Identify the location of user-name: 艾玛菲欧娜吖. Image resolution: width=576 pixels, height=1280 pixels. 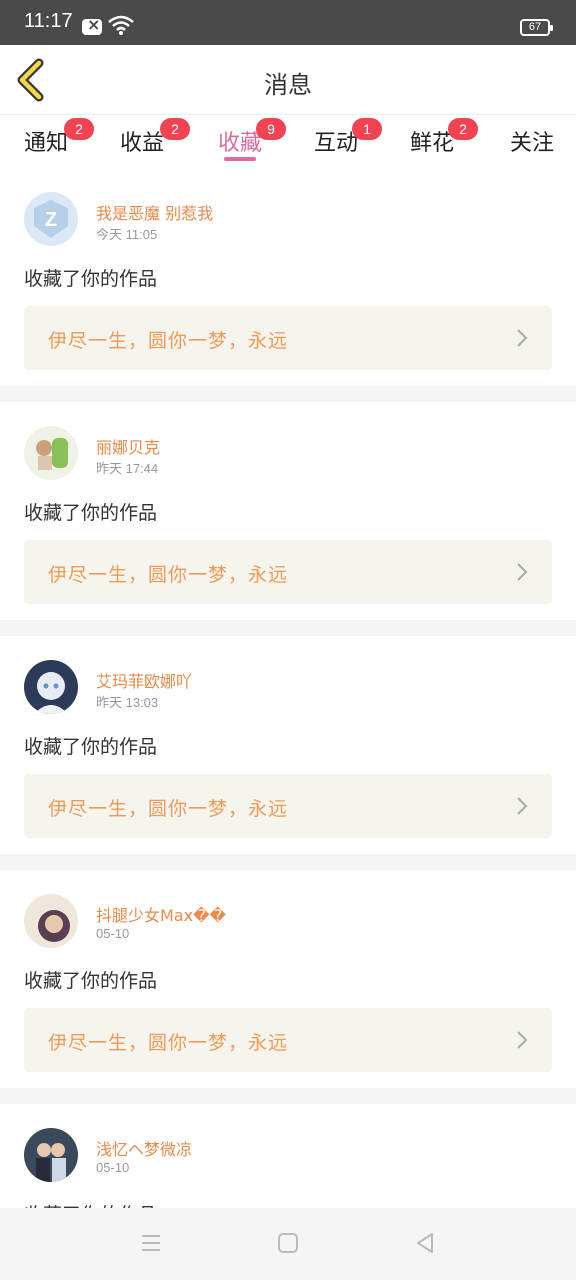
(144, 680).